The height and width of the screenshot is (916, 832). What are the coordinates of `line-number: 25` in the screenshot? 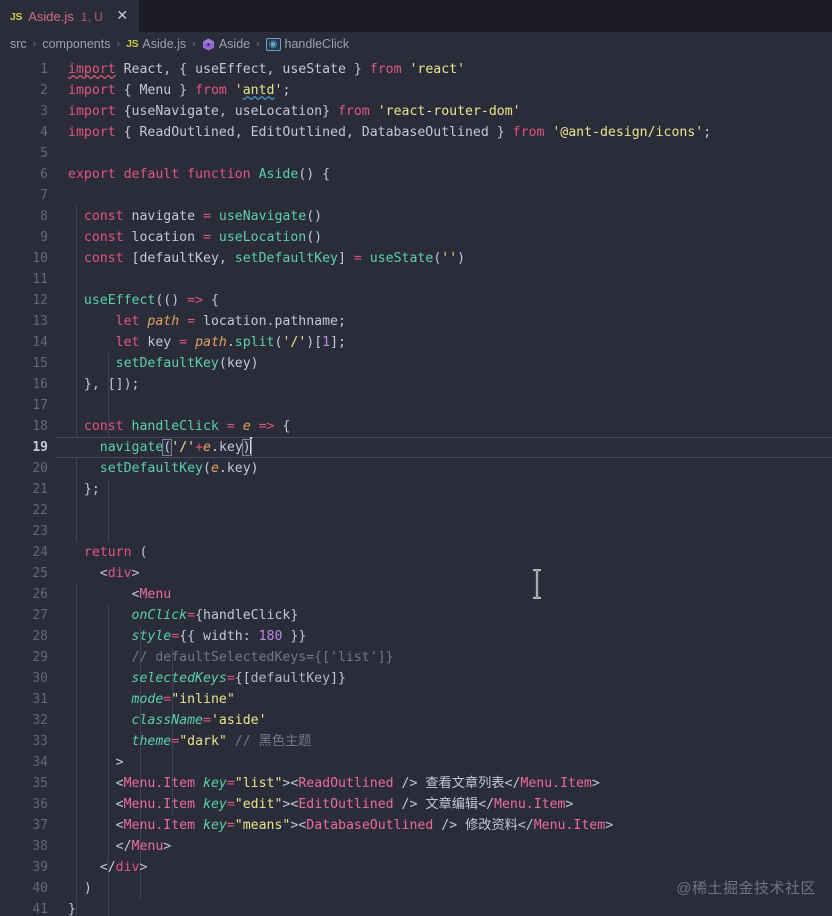 It's located at (40, 573).